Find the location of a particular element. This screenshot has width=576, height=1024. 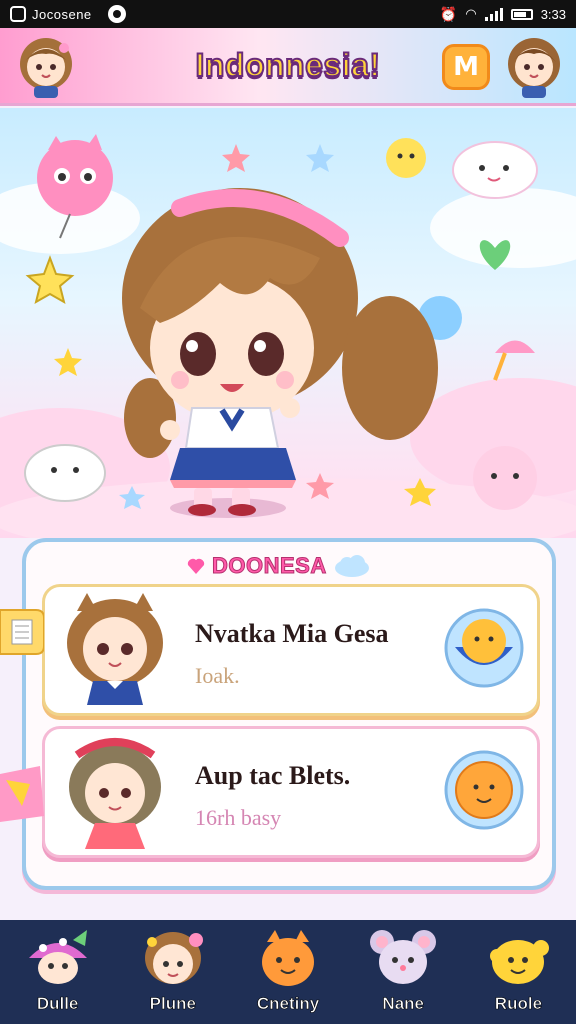

mouse-icon is located at coordinates (403, 957).